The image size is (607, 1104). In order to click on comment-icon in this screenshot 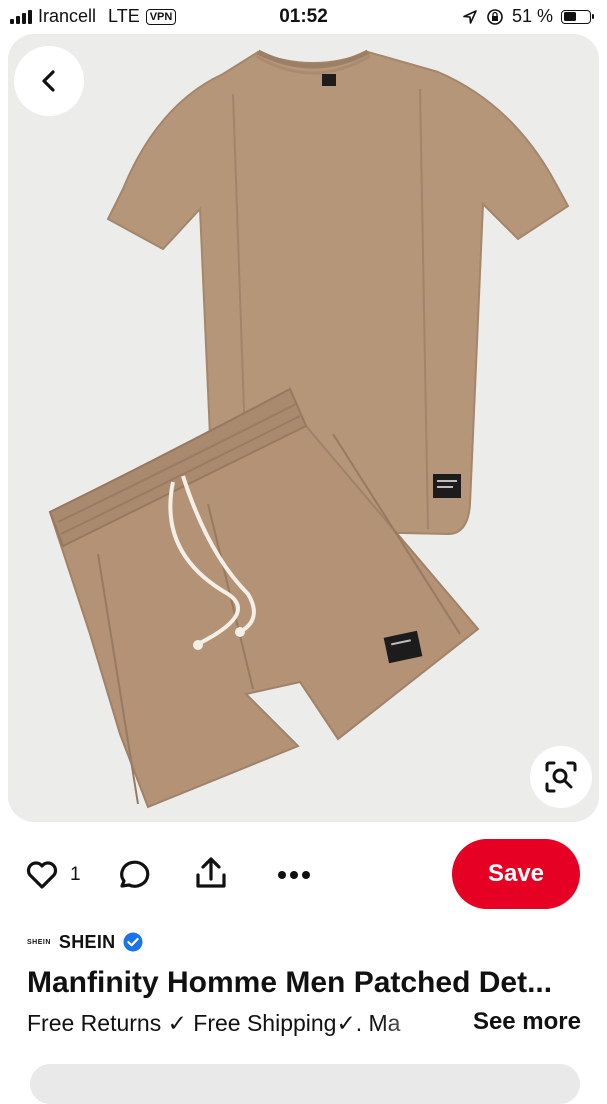, I will do `click(135, 874)`.